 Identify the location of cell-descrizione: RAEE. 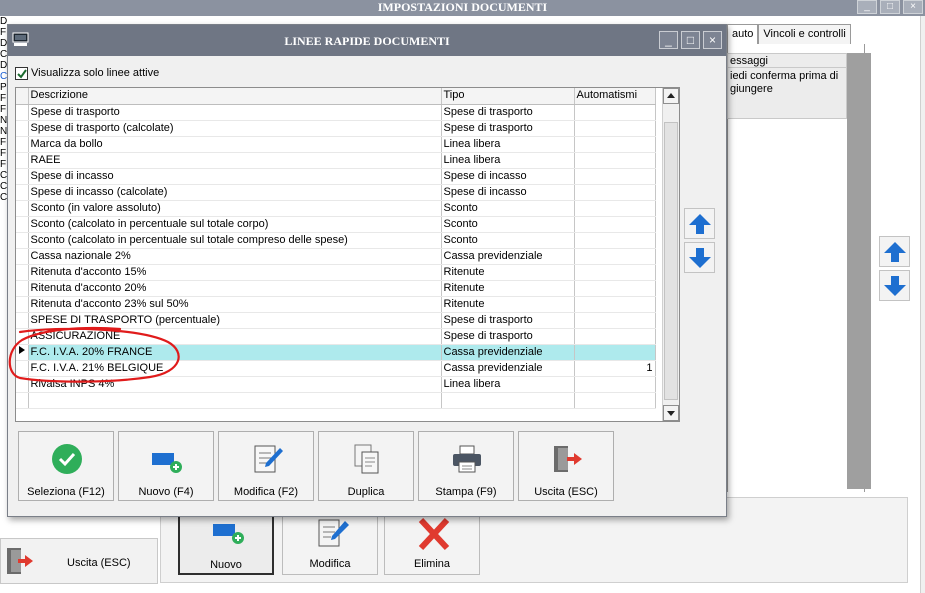
(235, 160).